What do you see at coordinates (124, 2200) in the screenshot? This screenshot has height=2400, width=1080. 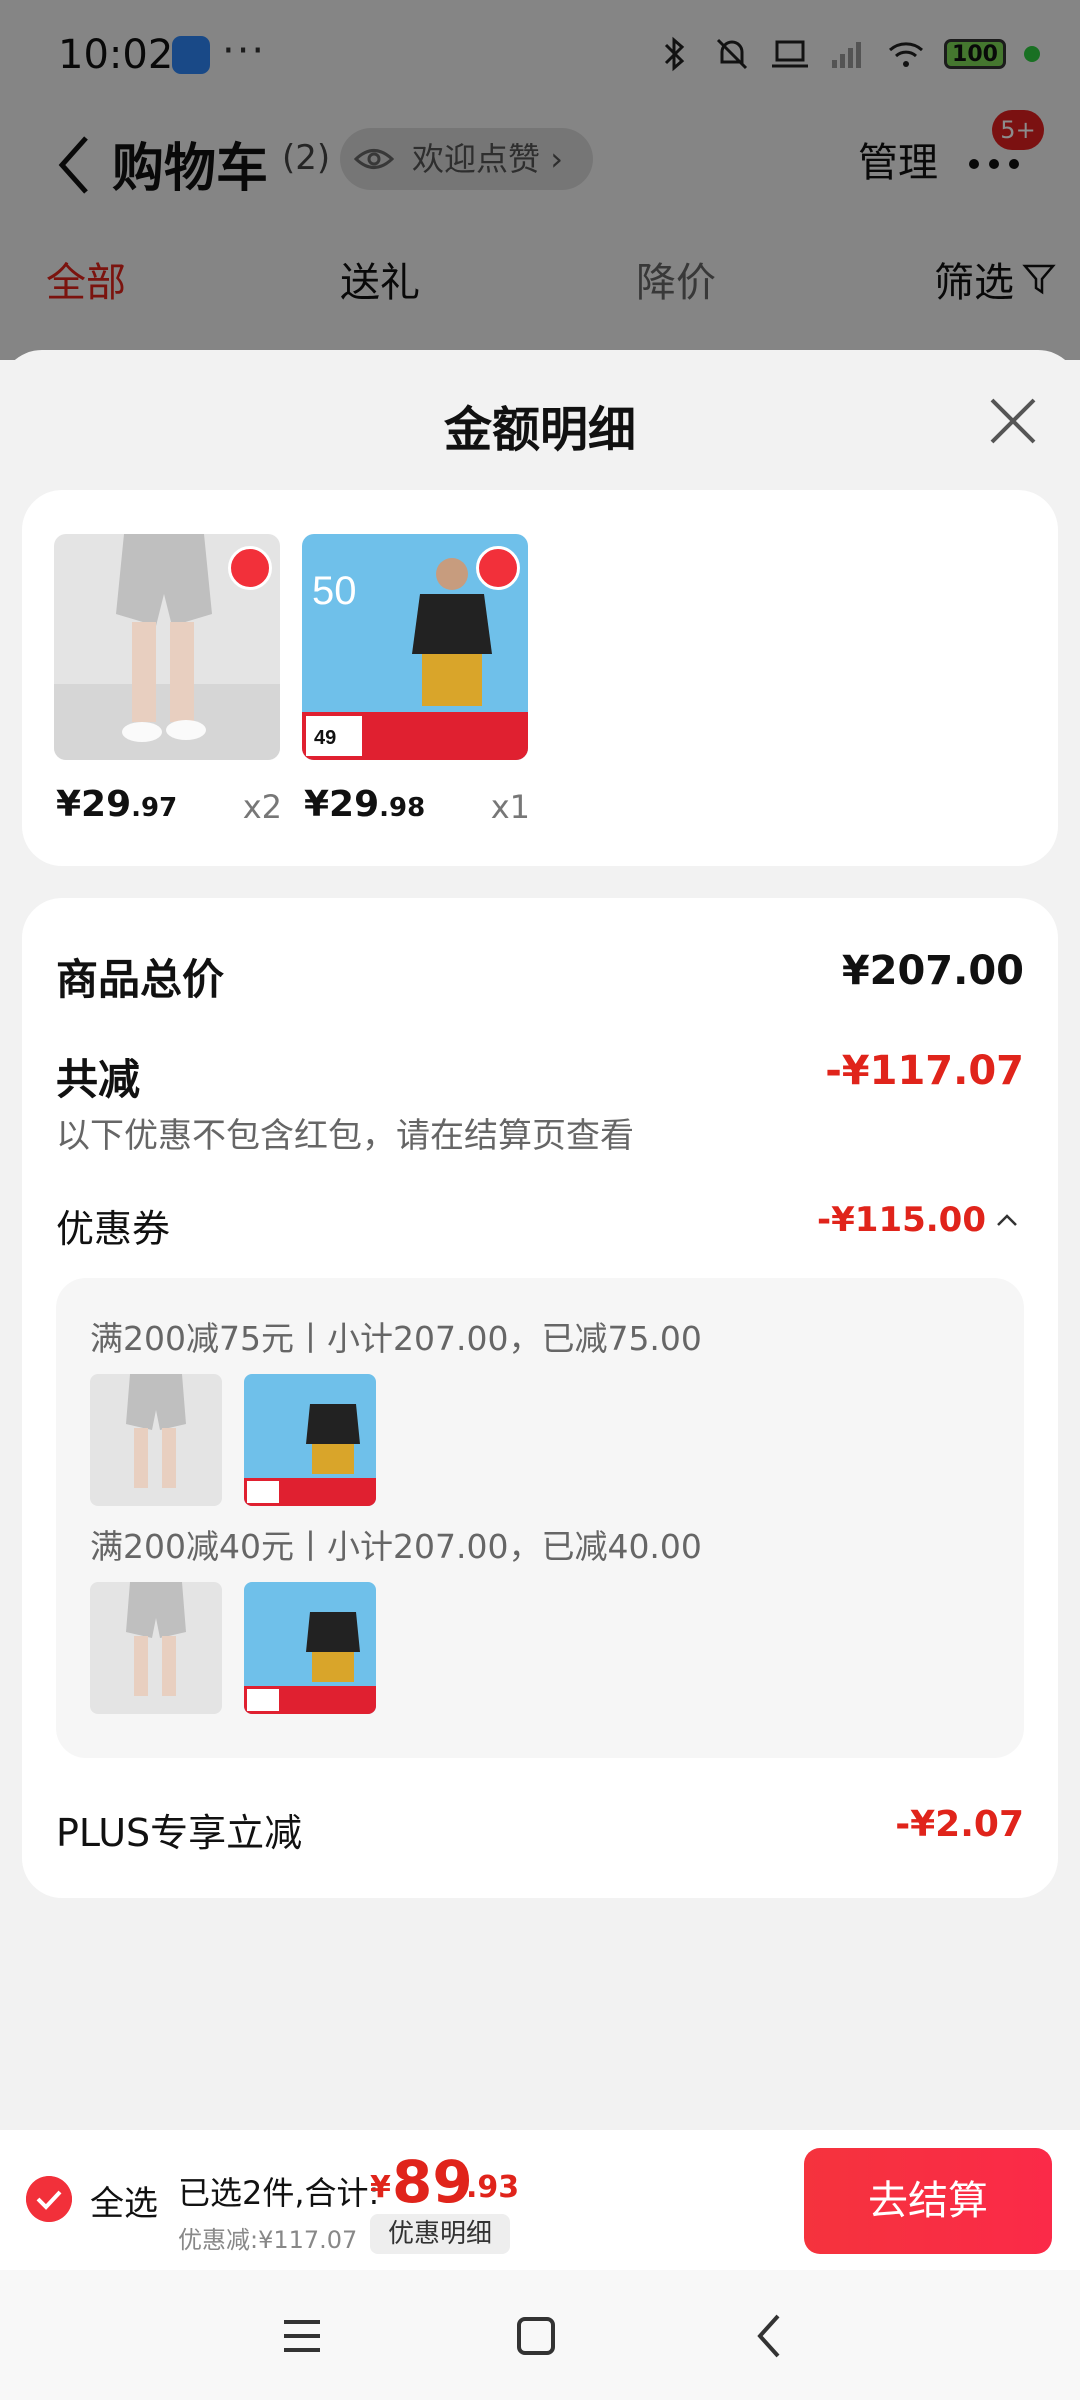 I see `select-all-label: 全选` at bounding box center [124, 2200].